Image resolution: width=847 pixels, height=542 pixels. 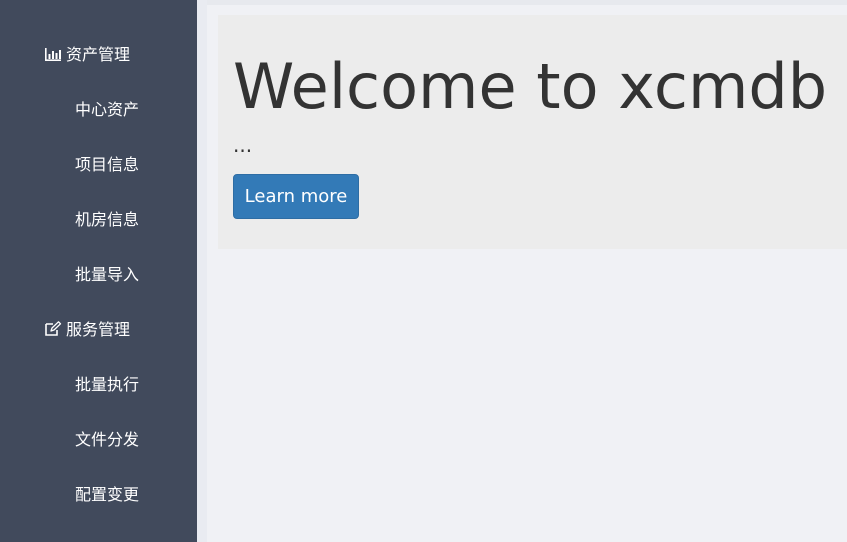 I want to click on sidebar-item-project-info: 项目信息, so click(x=107, y=165).